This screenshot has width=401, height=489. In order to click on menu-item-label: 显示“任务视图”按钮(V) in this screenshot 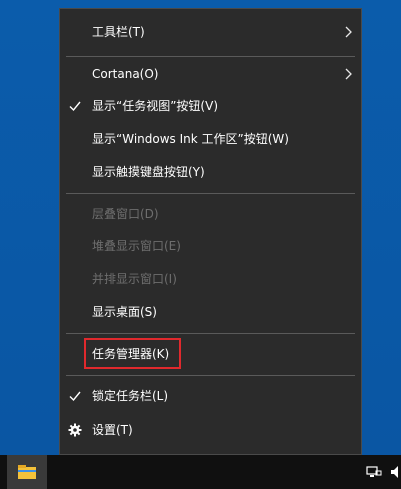, I will do `click(155, 106)`.